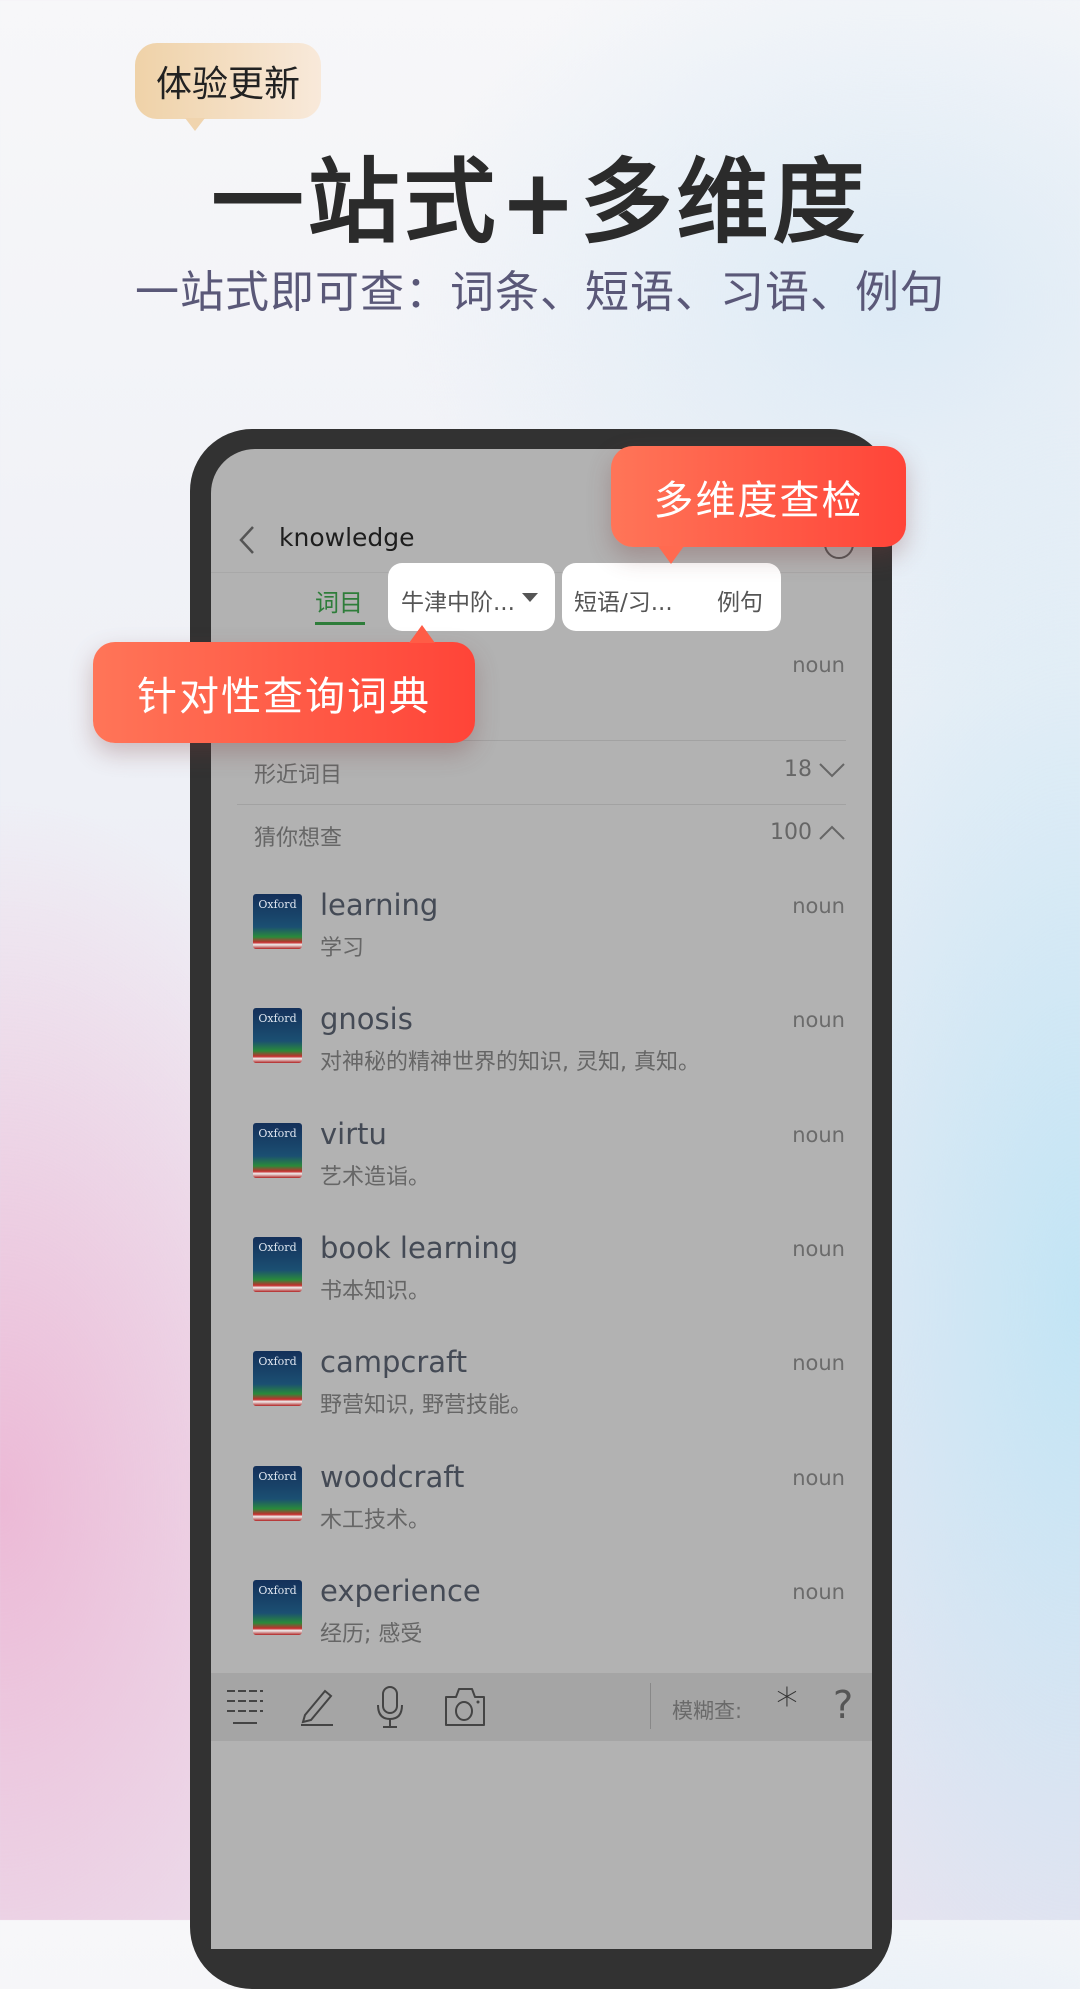  I want to click on tab-examples: 例句, so click(740, 600).